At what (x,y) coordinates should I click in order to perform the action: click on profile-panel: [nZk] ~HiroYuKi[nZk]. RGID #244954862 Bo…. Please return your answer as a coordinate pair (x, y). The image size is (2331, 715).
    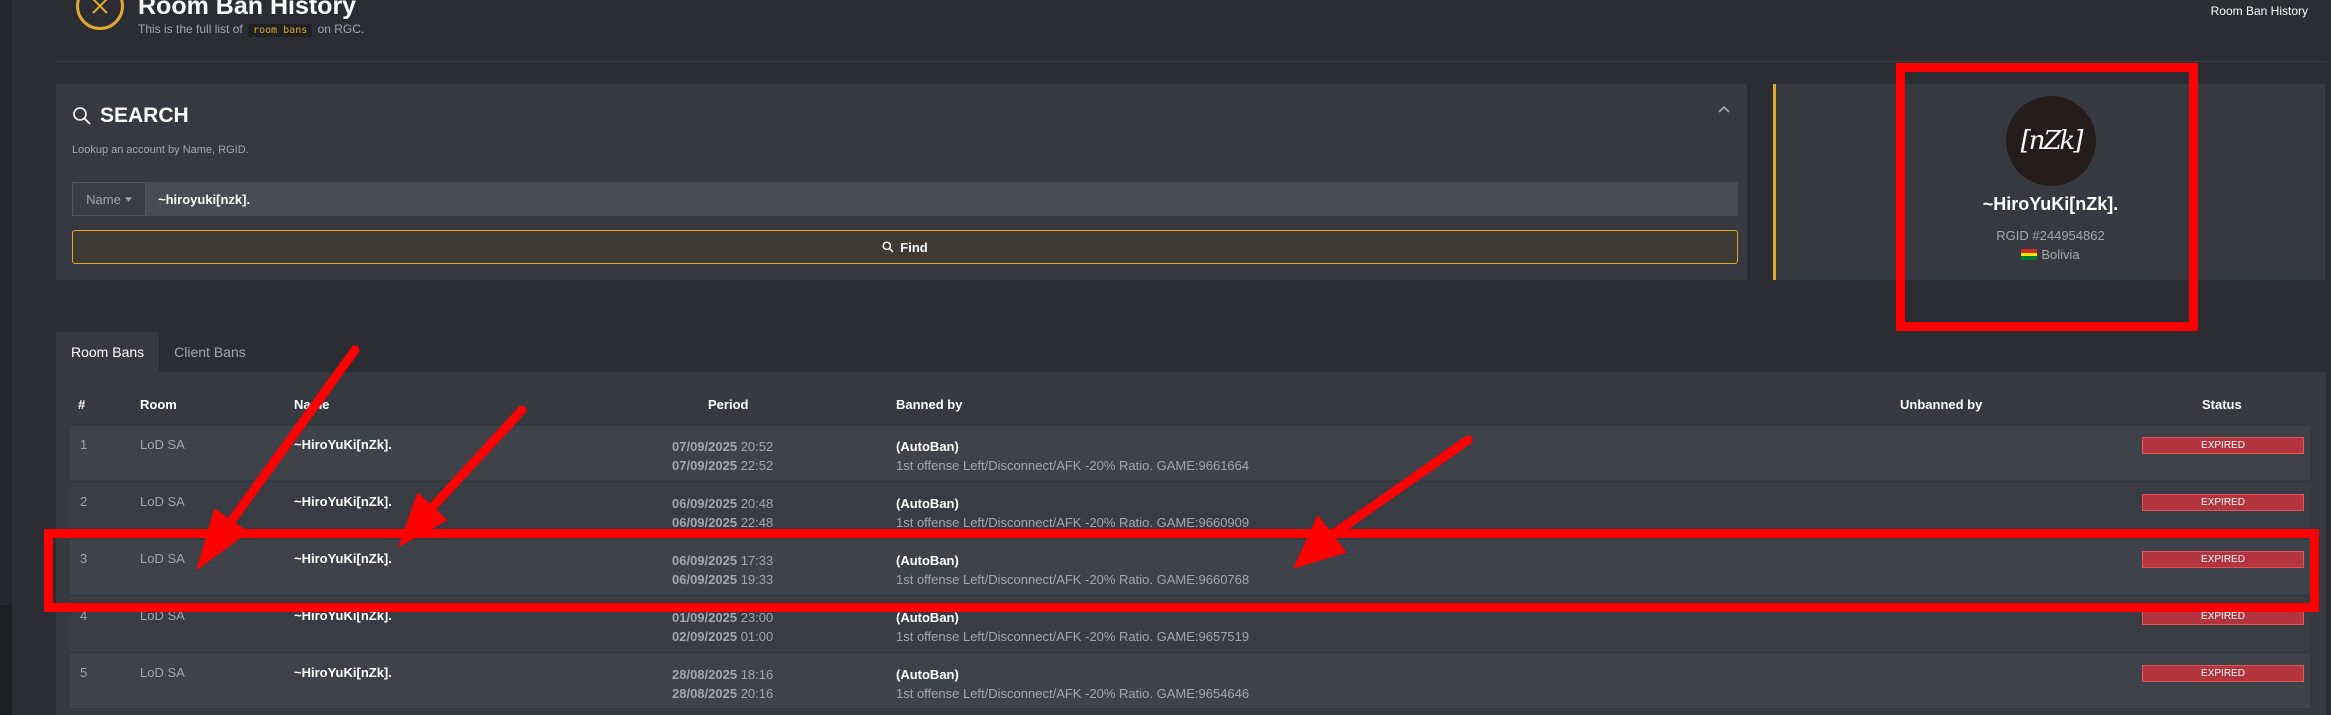
    Looking at the image, I should click on (2049, 182).